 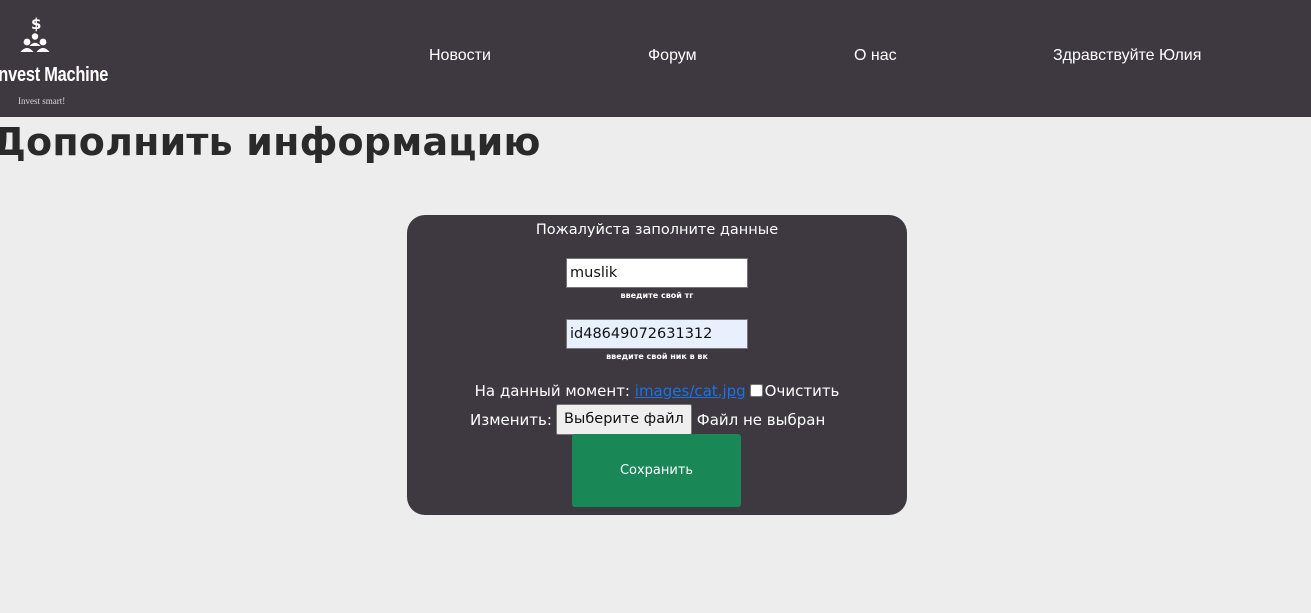 I want to click on change-file-label: Изменить:, so click(x=511, y=419).